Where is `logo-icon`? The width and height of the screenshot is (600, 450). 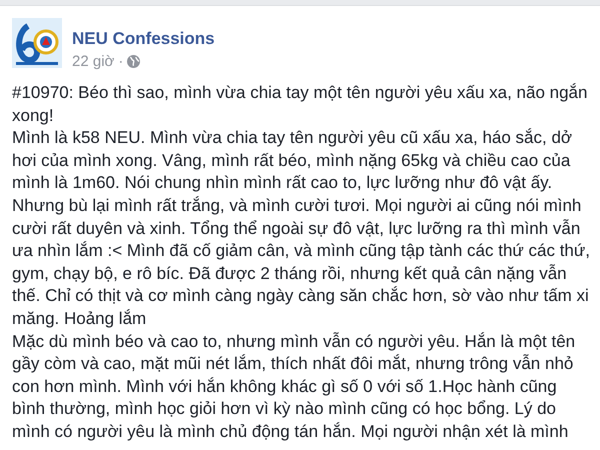 logo-icon is located at coordinates (37, 43).